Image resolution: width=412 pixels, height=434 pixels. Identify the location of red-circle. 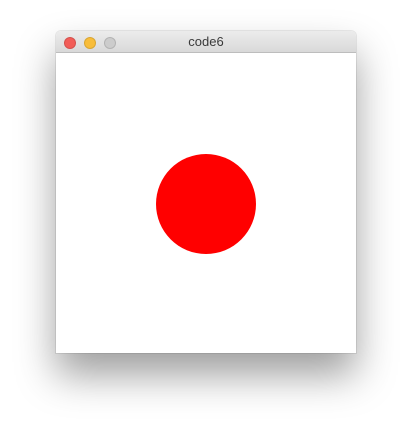
(206, 204).